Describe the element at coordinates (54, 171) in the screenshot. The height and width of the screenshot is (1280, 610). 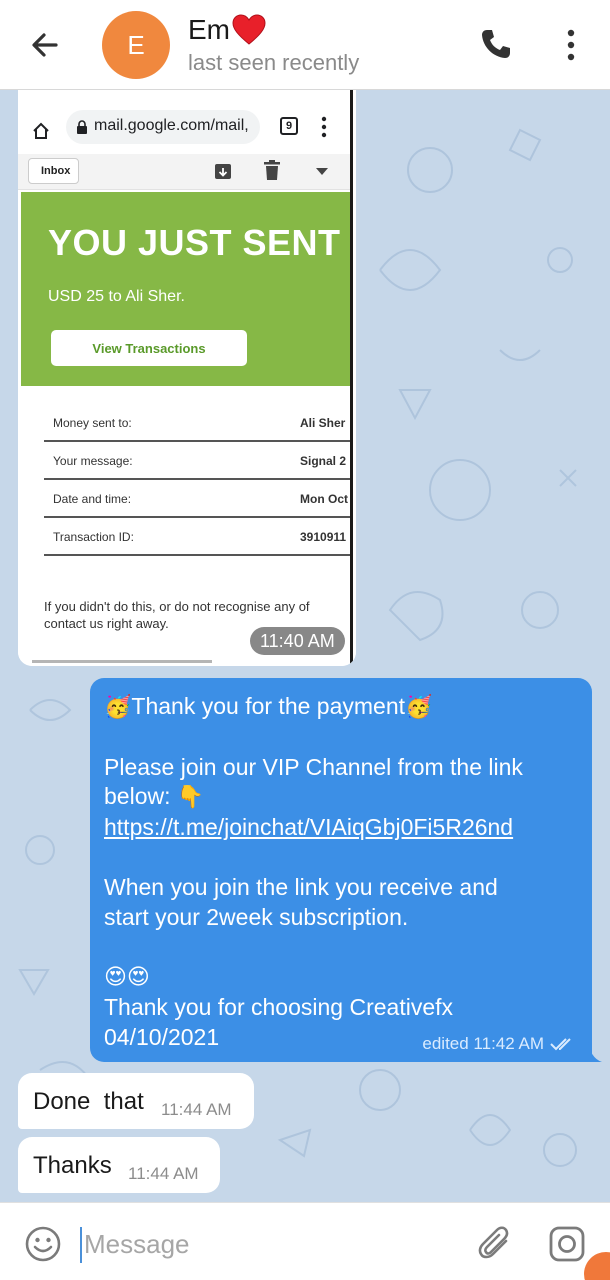
I see `inbox-label: Inbox` at that location.